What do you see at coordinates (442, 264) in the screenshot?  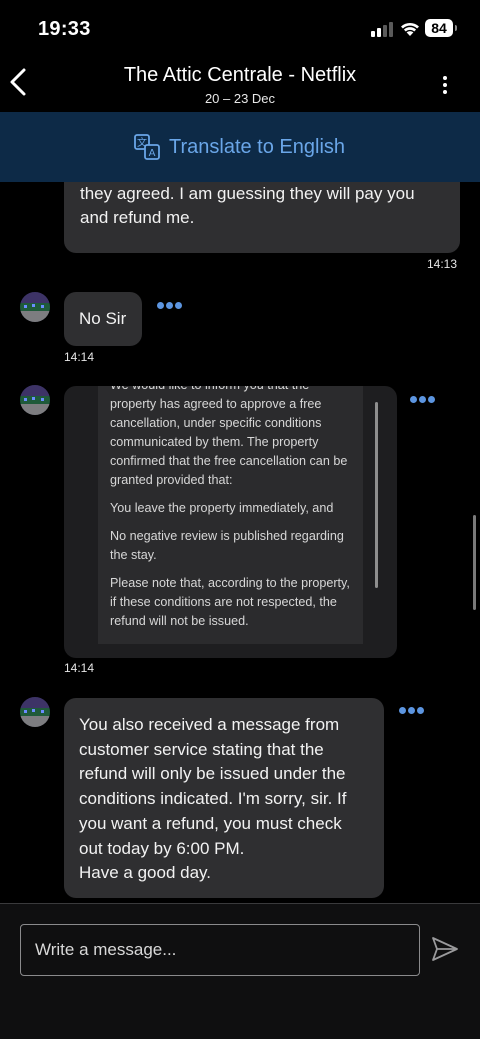 I see `message-time: 14:13` at bounding box center [442, 264].